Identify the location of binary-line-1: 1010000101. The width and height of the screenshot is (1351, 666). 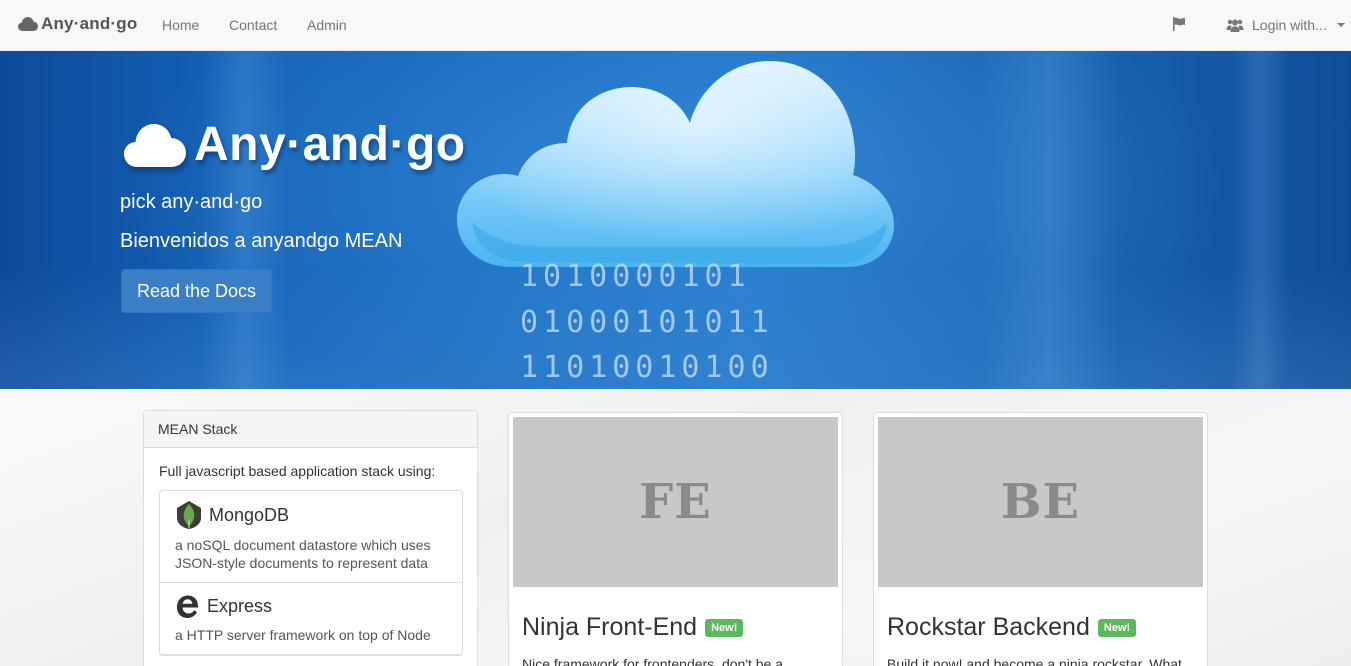
(635, 276).